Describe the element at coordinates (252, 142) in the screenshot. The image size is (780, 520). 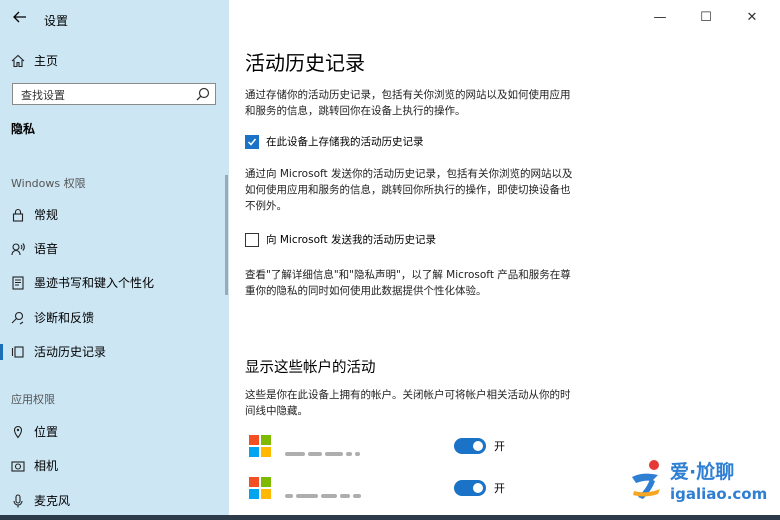
I see `checkbox-checked` at that location.